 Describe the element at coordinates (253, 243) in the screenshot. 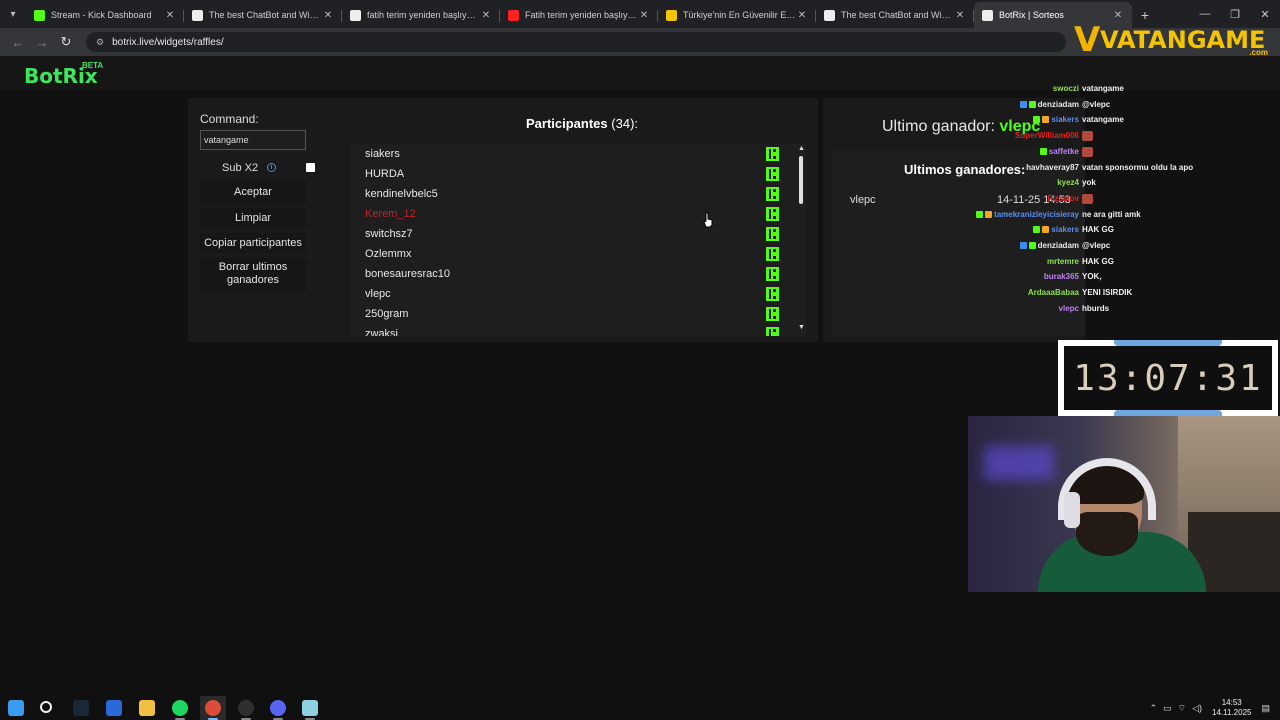

I see `copy-participants-button: Copiar participantes` at that location.